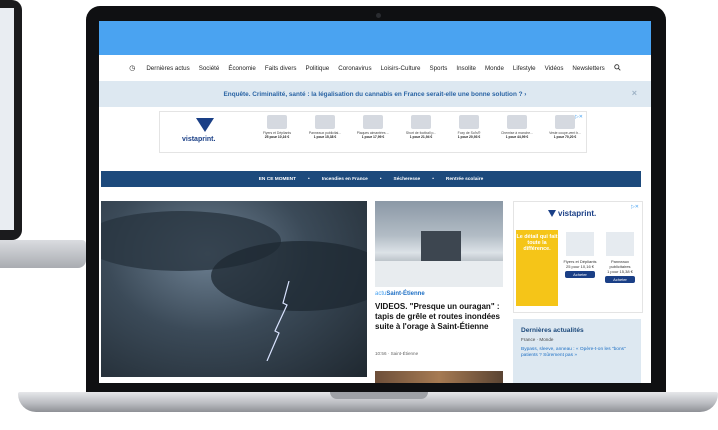 The width and height of the screenshot is (718, 430). Describe the element at coordinates (524, 68) in the screenshot. I see `nav-item-lifestyle: Lifestyle` at that location.